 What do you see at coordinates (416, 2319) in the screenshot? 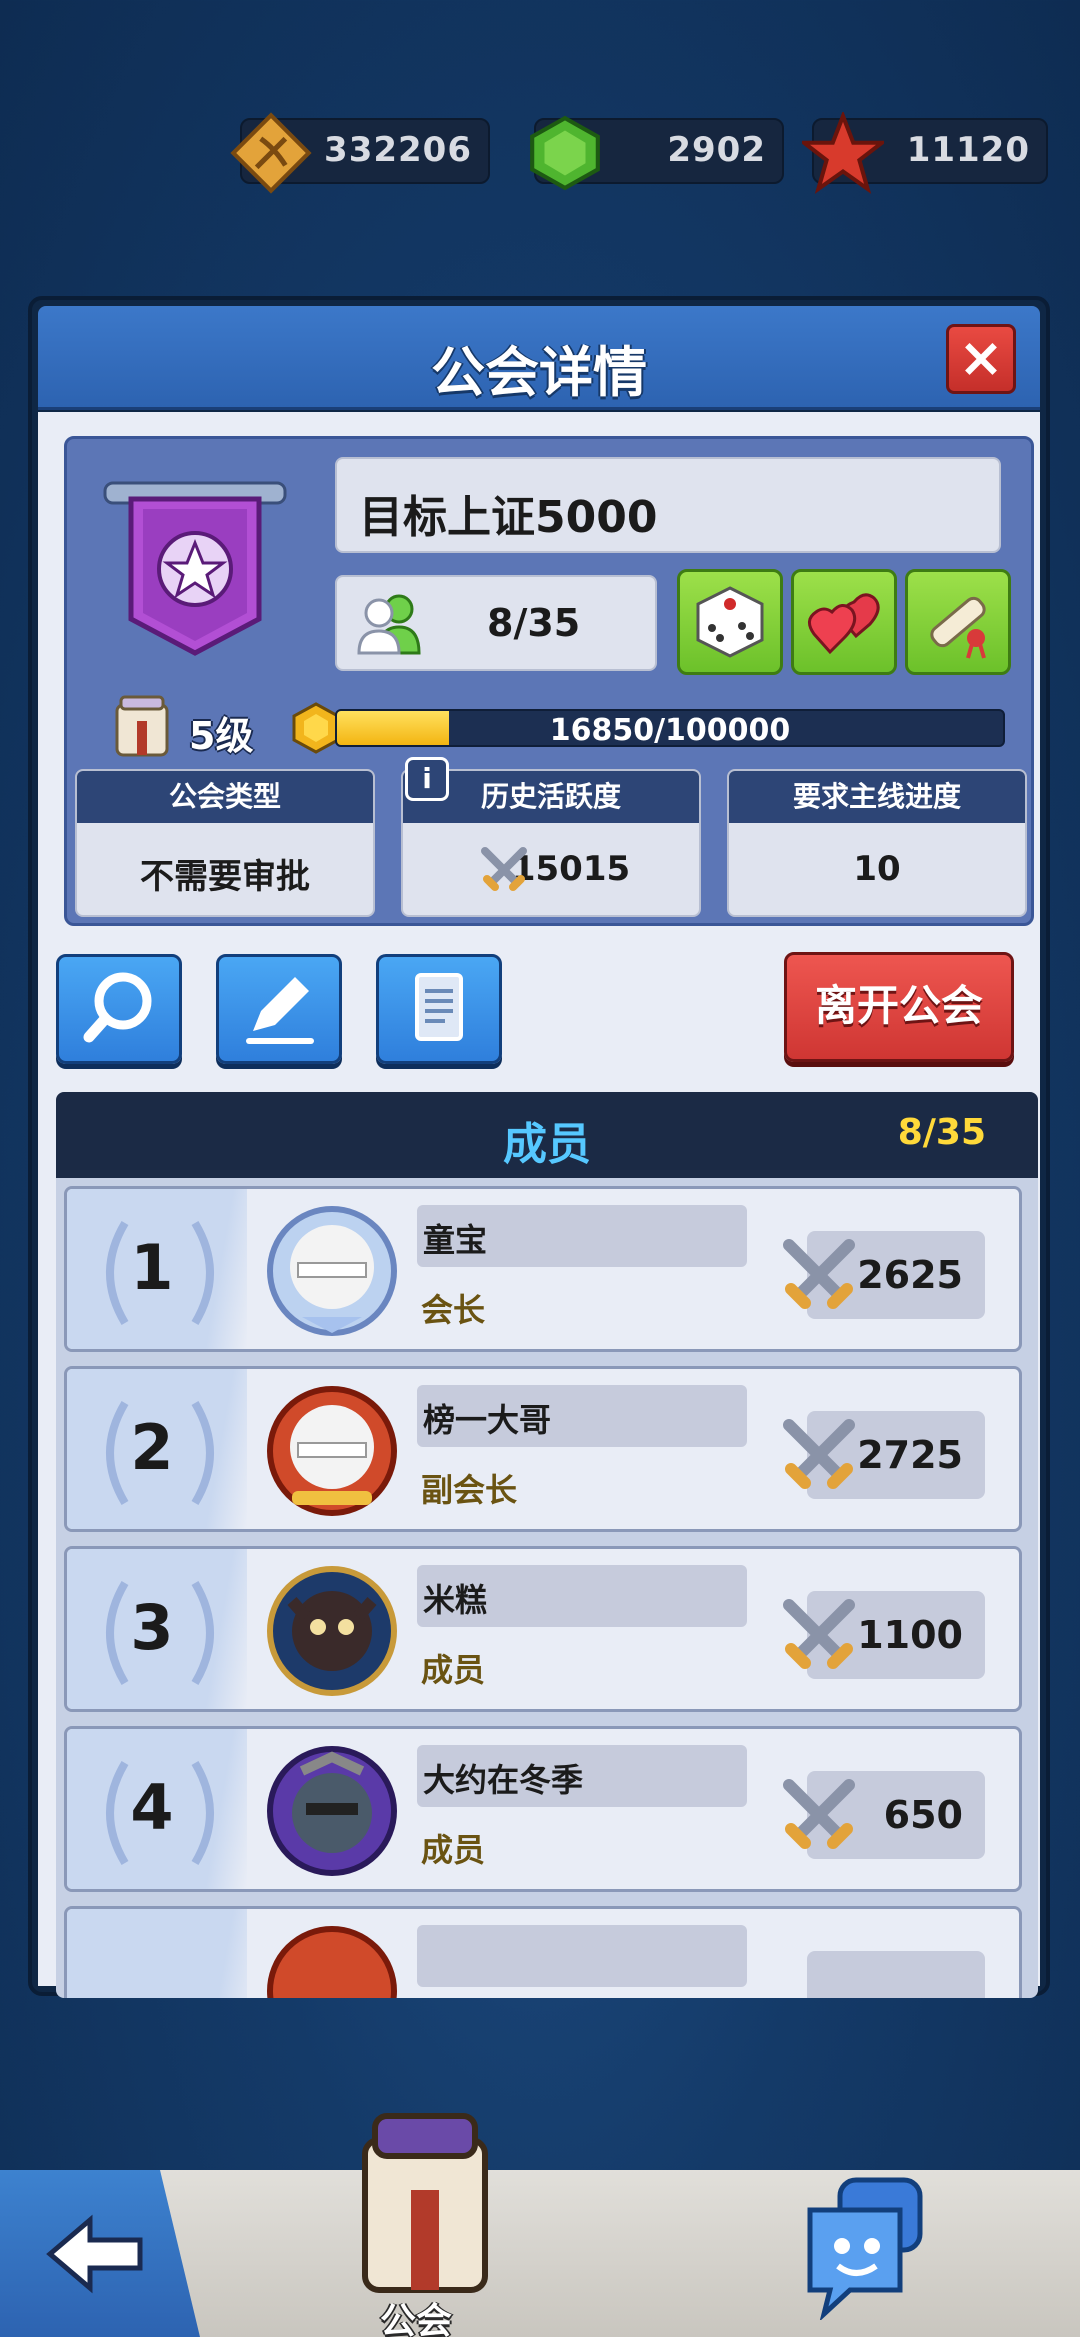
I see `guild-tab-label: 公会` at bounding box center [416, 2319].